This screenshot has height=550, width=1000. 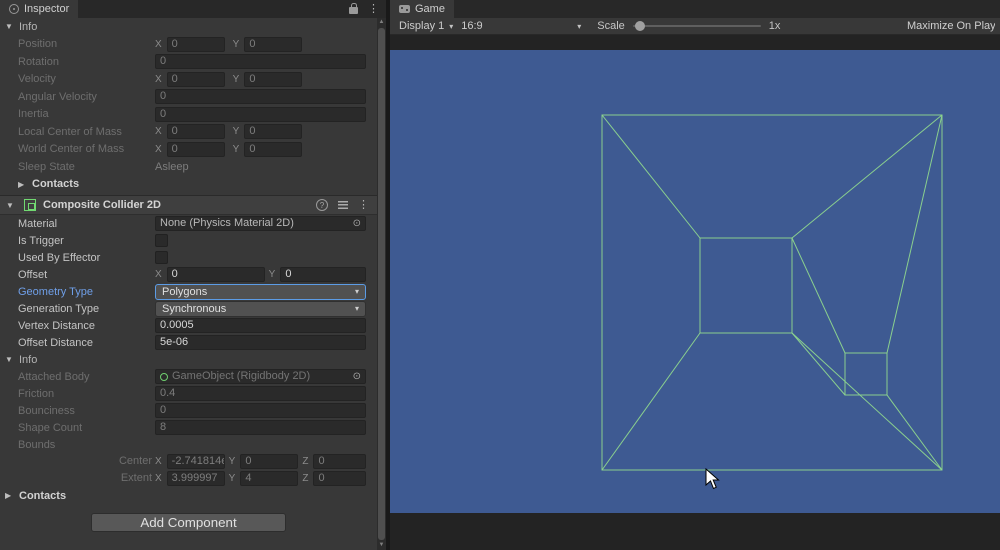 I want to click on scroll-down-icon: ▼, so click(x=382, y=545).